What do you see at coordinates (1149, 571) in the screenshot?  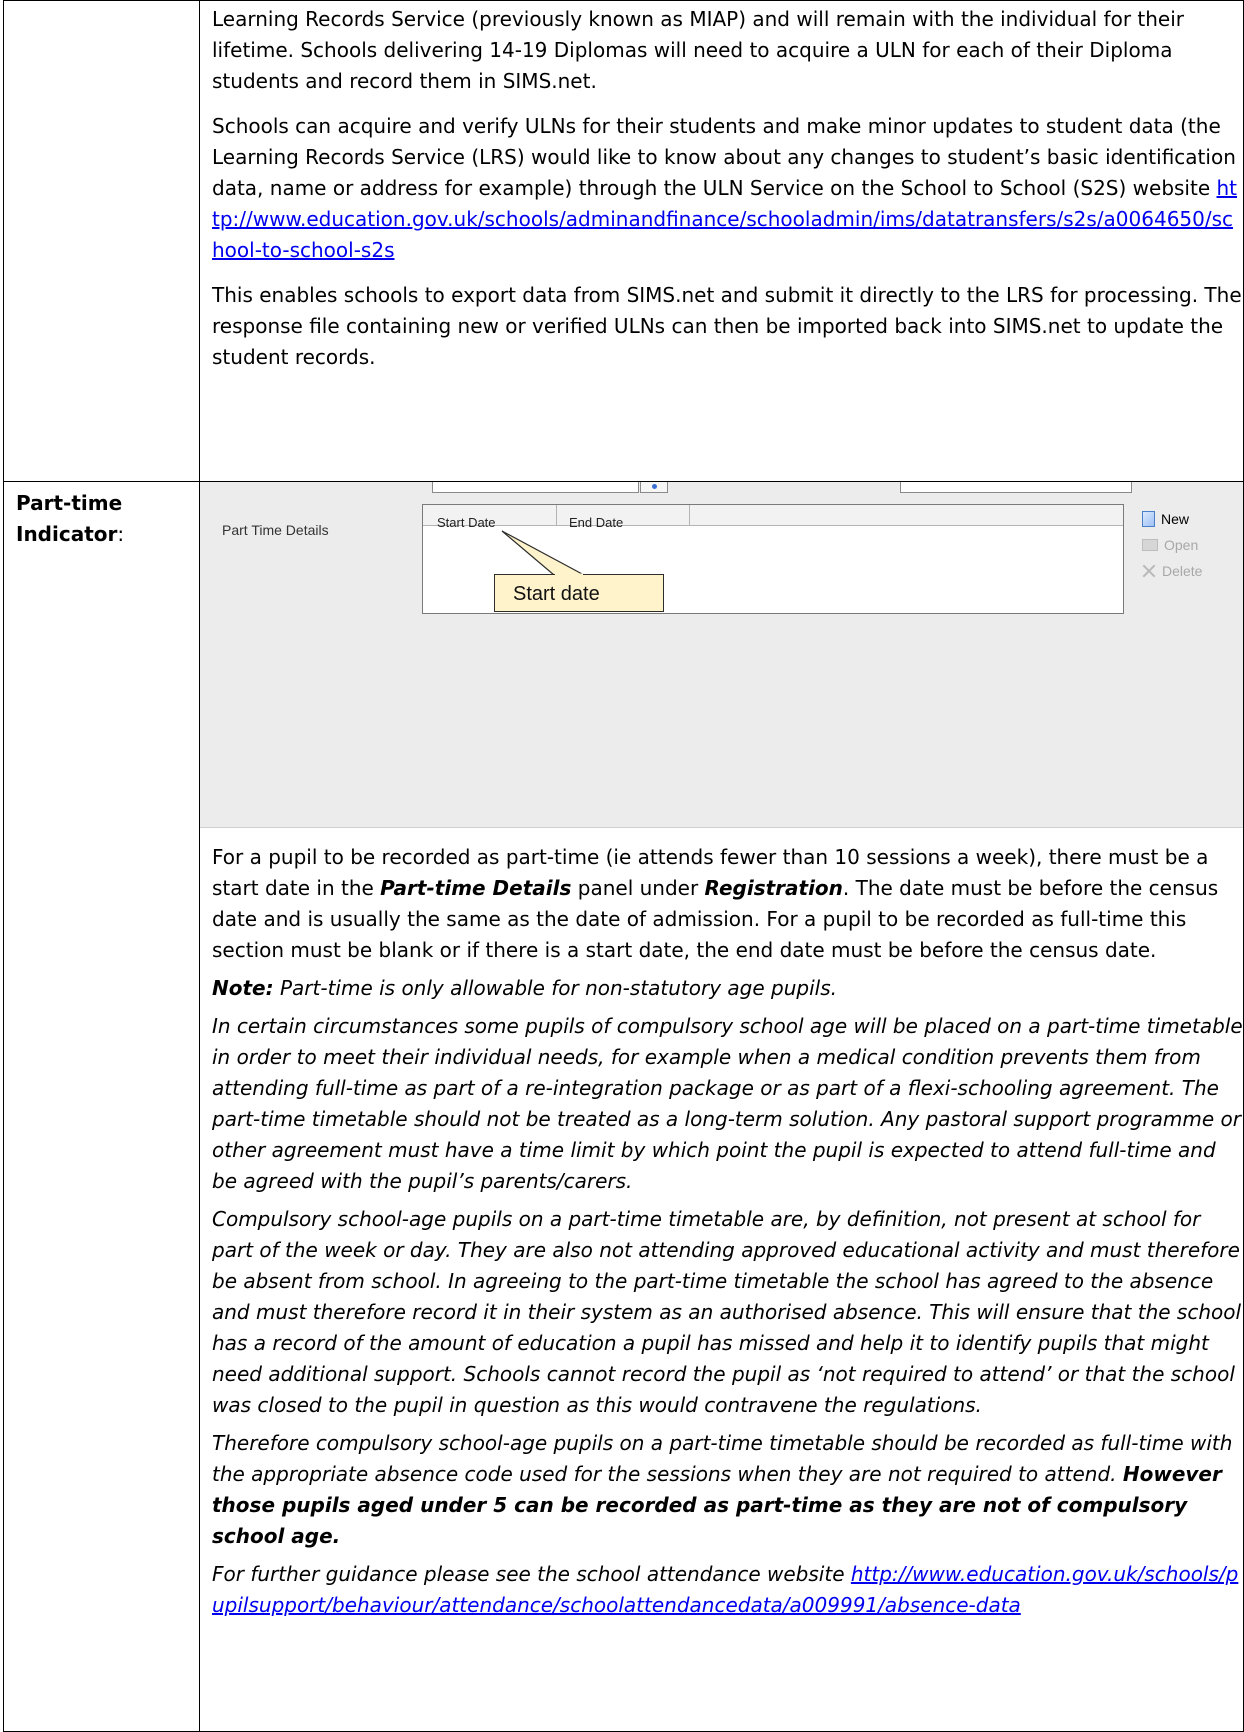 I see `delete-x-icon` at bounding box center [1149, 571].